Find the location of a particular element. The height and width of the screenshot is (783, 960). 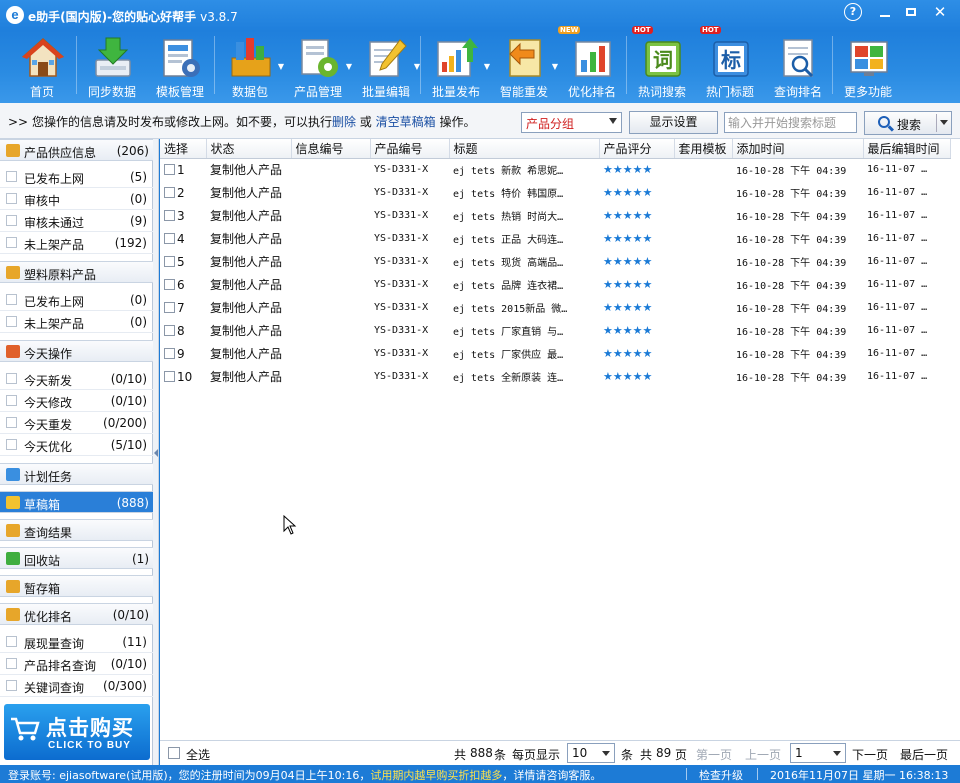

search-button: 搜索 is located at coordinates (908, 123).